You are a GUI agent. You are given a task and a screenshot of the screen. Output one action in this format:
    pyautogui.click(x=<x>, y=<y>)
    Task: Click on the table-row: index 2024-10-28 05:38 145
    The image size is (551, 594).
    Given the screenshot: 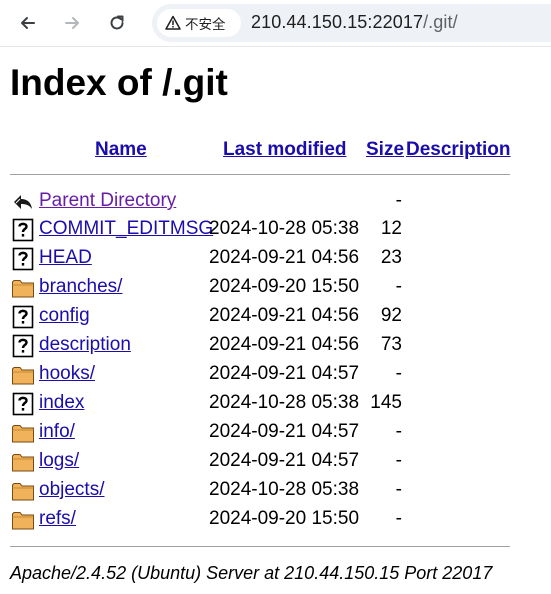 What is the action you would take?
    pyautogui.click(x=261, y=403)
    